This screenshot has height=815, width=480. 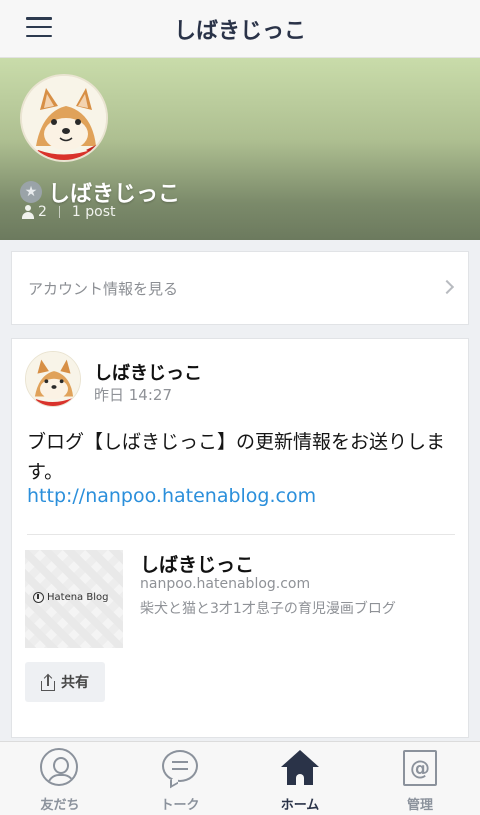 What do you see at coordinates (419, 805) in the screenshot?
I see `nav-label-manage: 管理` at bounding box center [419, 805].